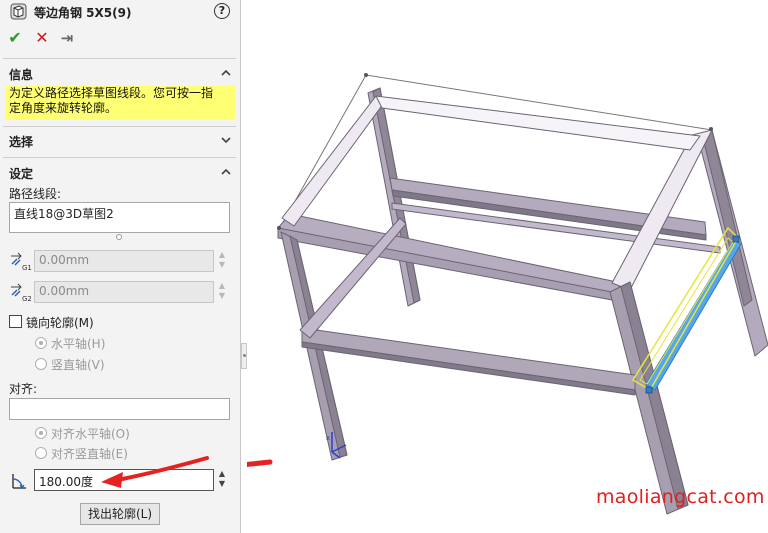 The height and width of the screenshot is (533, 768). I want to click on horizontal-axis-radio, so click(41, 343).